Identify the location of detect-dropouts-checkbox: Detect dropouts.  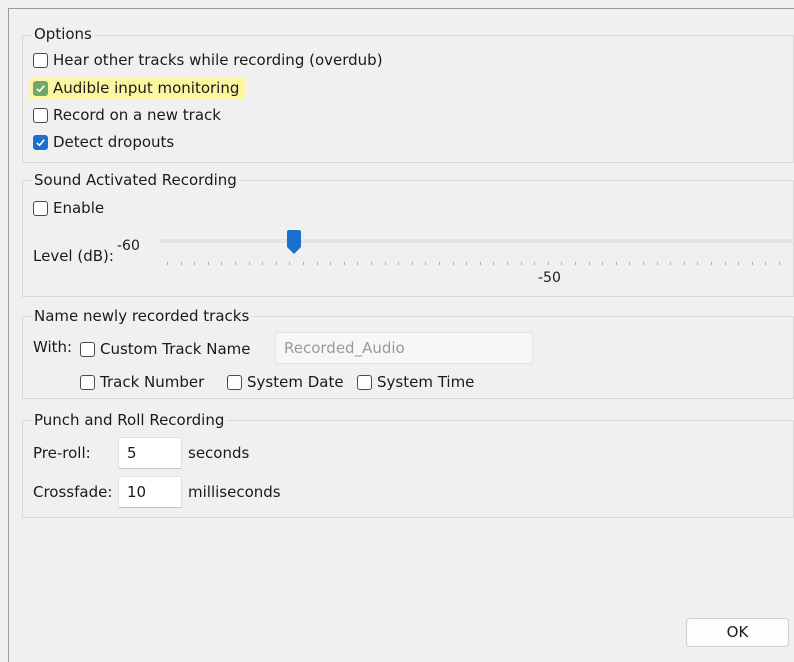
(103, 142).